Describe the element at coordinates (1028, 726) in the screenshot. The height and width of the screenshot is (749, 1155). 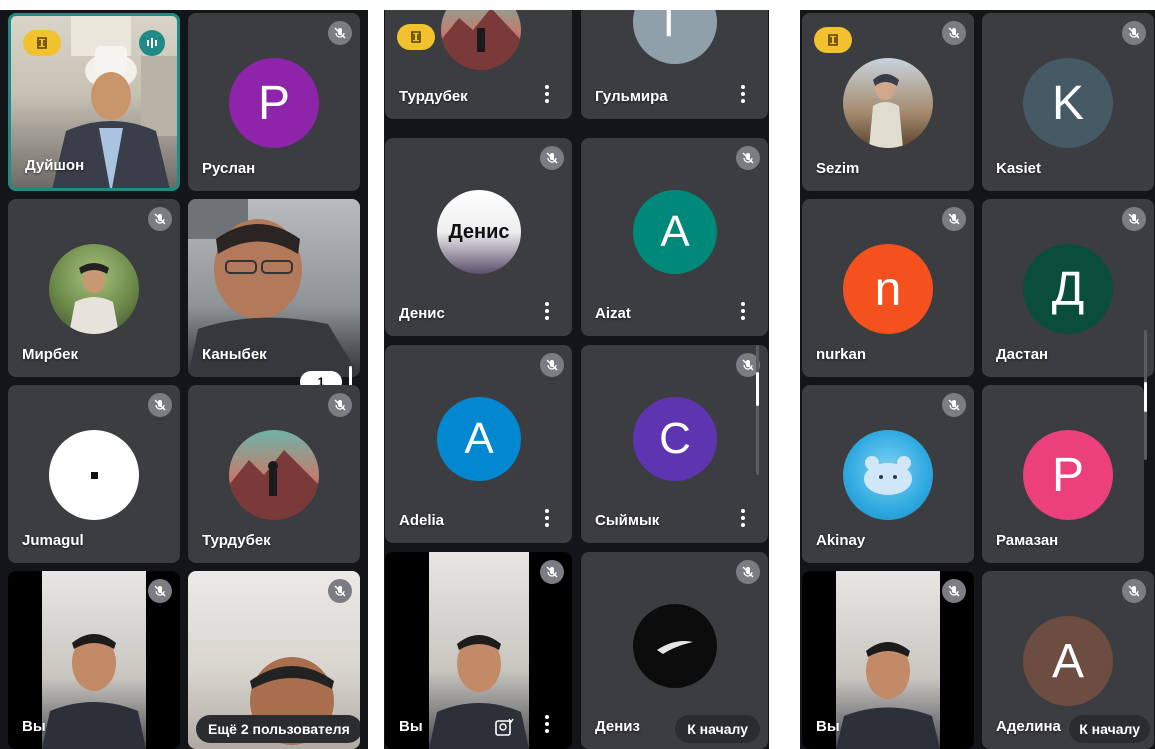
I see `participant-name: Аделина` at that location.